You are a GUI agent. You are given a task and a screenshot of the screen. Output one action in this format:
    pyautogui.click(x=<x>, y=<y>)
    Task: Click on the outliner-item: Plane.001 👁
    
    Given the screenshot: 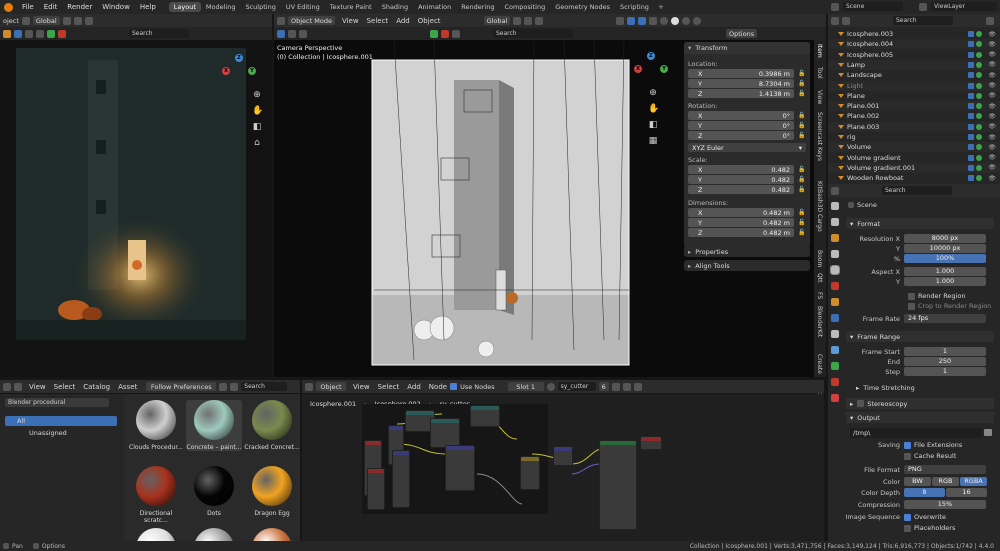 What is the action you would take?
    pyautogui.click(x=914, y=106)
    